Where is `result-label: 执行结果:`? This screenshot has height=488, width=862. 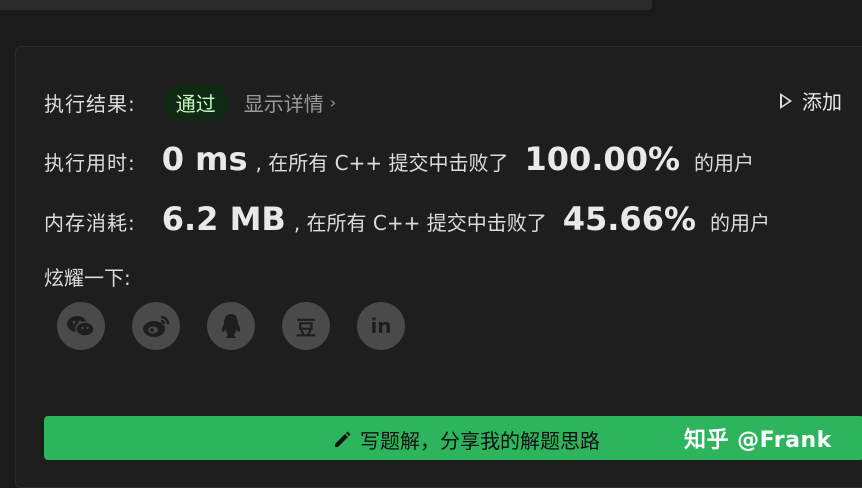
result-label: 执行结果: is located at coordinates (90, 103).